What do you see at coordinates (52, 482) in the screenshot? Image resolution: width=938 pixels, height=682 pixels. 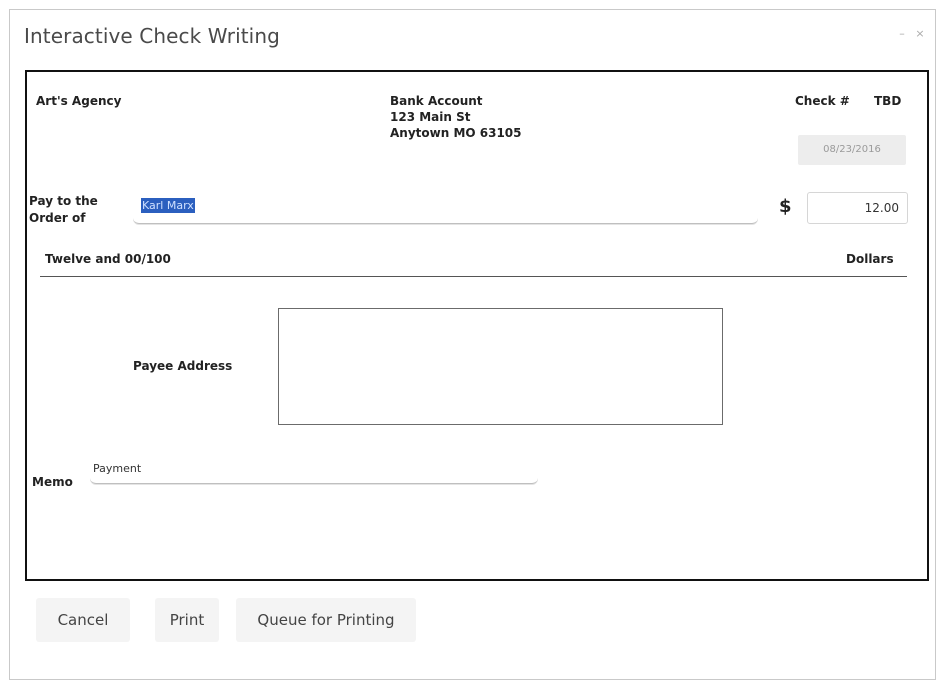 I see `memo-label: Memo` at bounding box center [52, 482].